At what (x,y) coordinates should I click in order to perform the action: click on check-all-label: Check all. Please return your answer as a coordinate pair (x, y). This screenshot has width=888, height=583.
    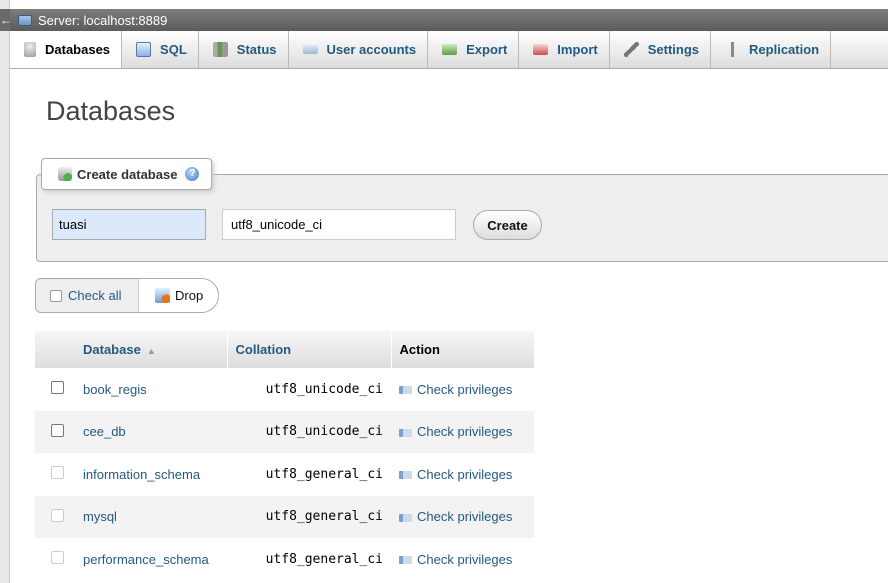
    Looking at the image, I should click on (95, 295).